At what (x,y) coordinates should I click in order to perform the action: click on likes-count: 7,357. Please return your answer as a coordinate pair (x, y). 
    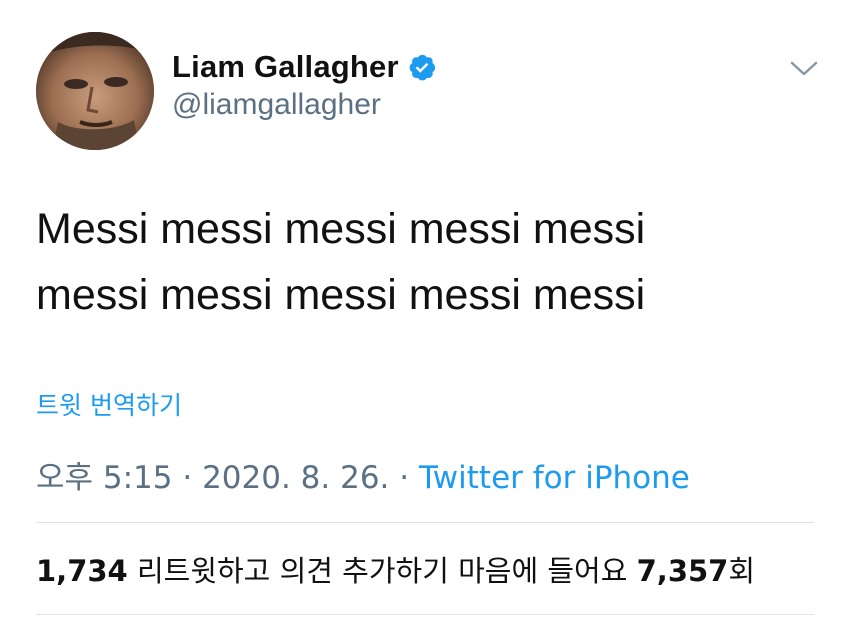
    Looking at the image, I should click on (682, 571).